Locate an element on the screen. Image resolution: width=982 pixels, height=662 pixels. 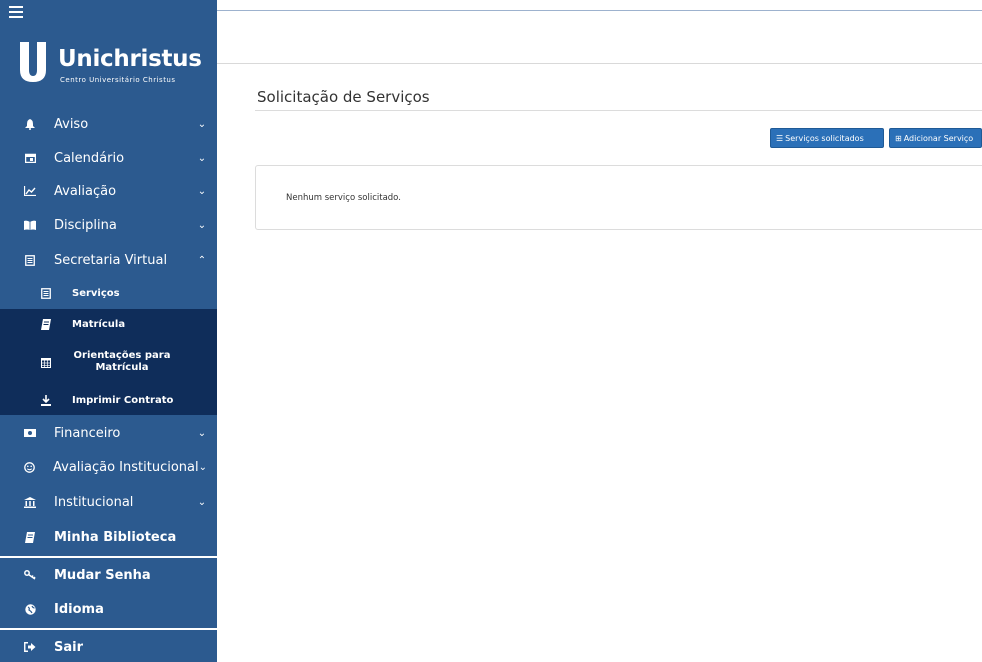
submenu-item-imprimir-contrato: Imprimir Contrato is located at coordinates (108, 400).